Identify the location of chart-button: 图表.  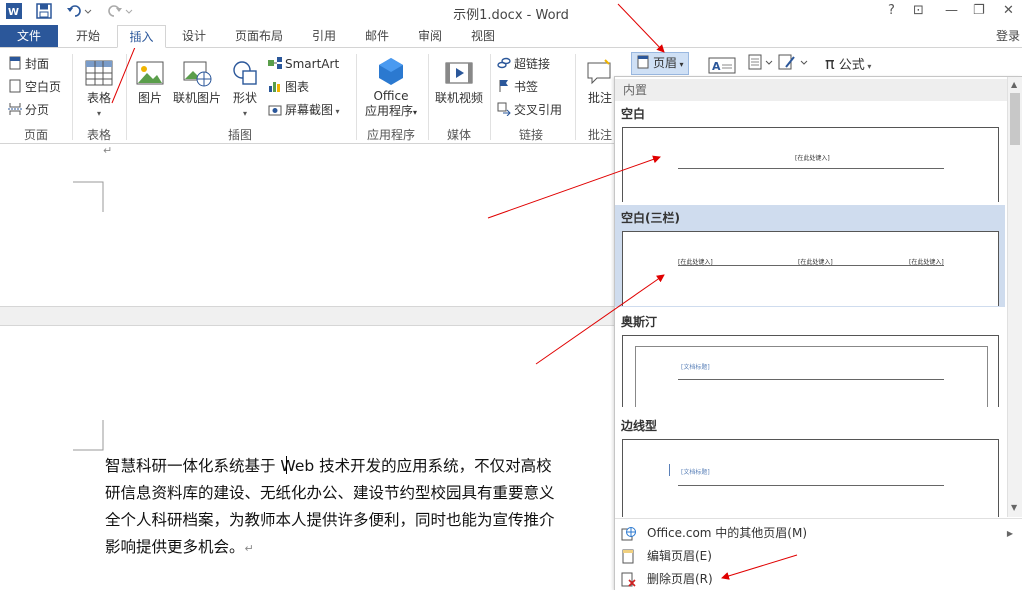
(288, 87).